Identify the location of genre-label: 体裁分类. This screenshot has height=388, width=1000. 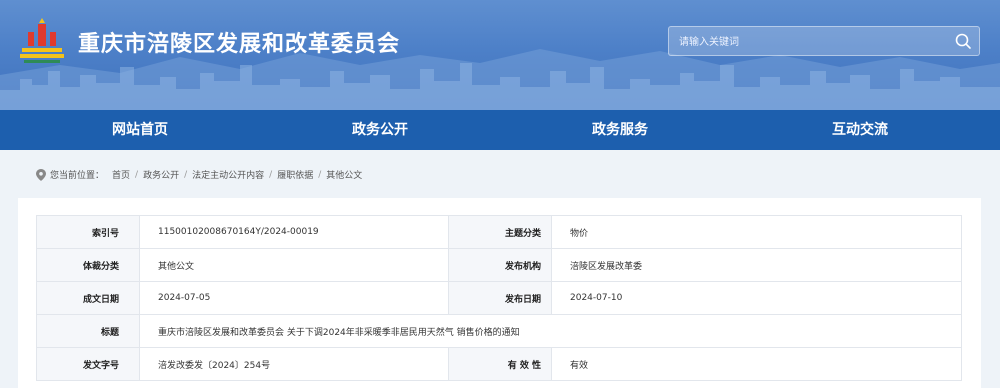
(88, 265).